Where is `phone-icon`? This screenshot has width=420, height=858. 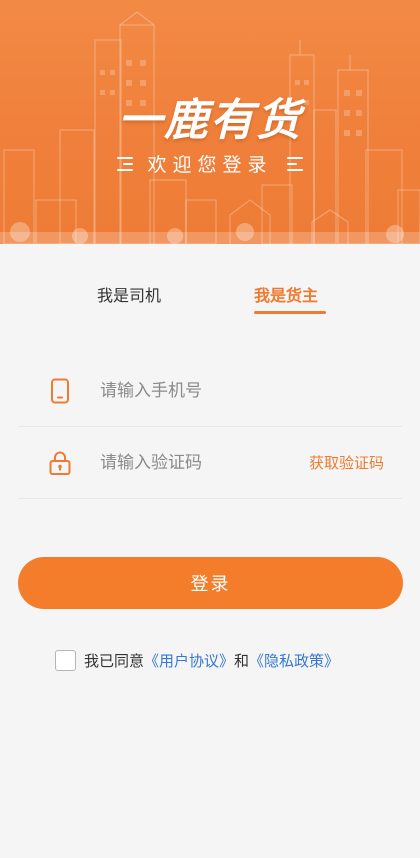
phone-icon is located at coordinates (60, 391).